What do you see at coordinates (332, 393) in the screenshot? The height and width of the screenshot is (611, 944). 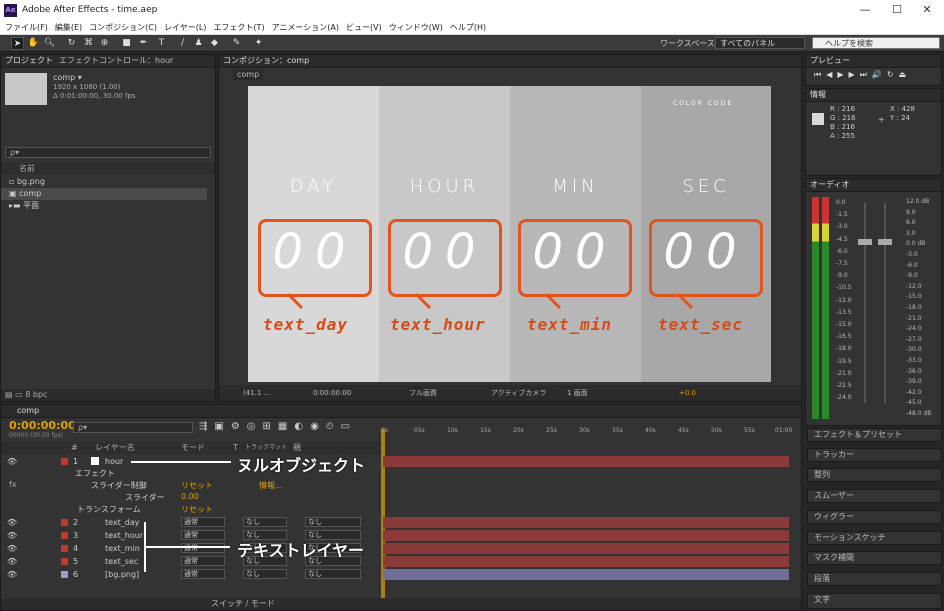 I see `current-time: 0:00:00:00` at bounding box center [332, 393].